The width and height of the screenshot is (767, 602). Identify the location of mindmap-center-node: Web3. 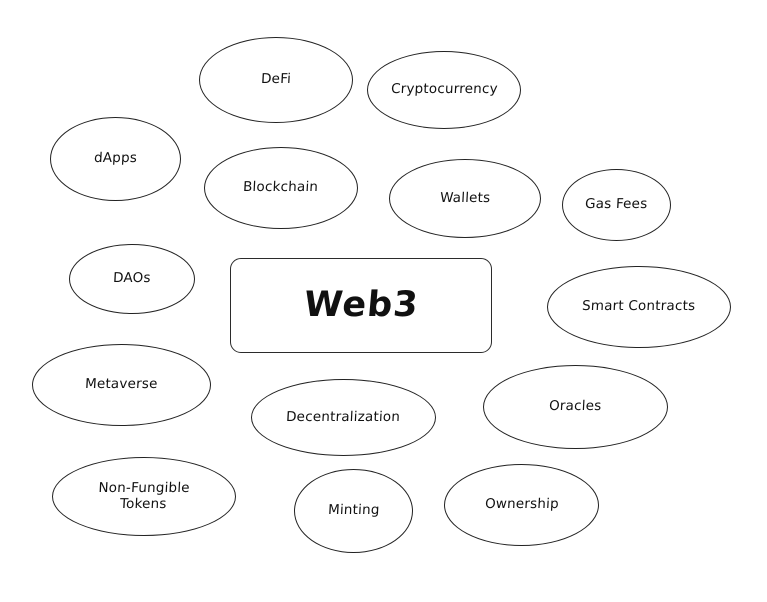
(361, 305).